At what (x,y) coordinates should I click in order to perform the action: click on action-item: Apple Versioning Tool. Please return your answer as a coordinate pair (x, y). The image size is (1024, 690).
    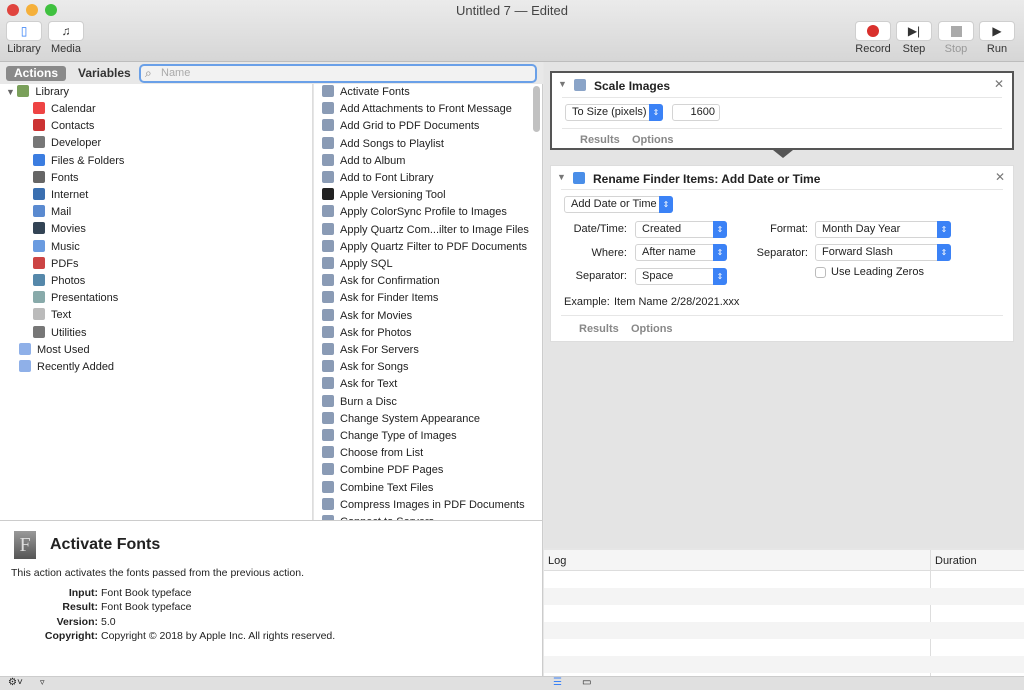
    Looking at the image, I should click on (384, 195).